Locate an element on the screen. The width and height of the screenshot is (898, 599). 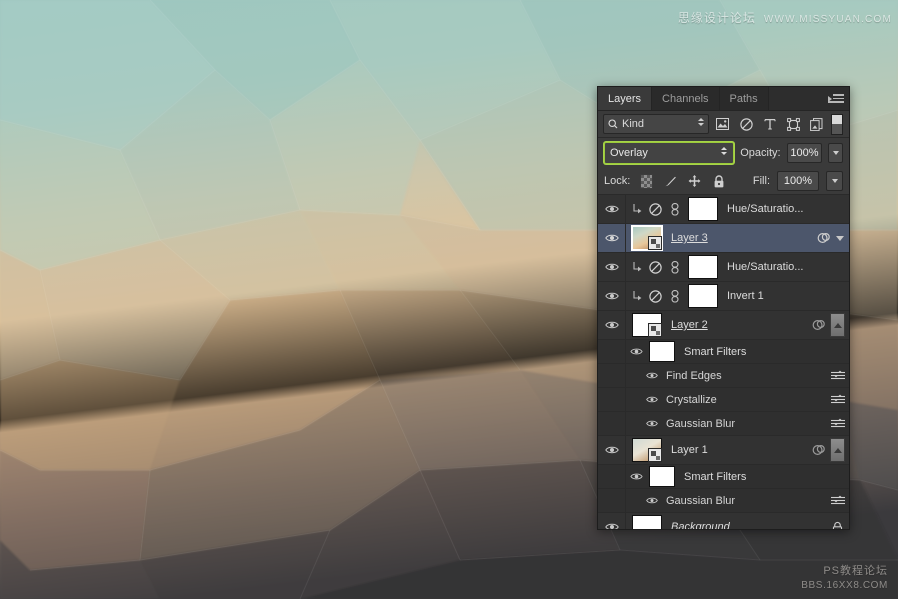
filter-kind-label: Kind is located at coordinates (633, 124).